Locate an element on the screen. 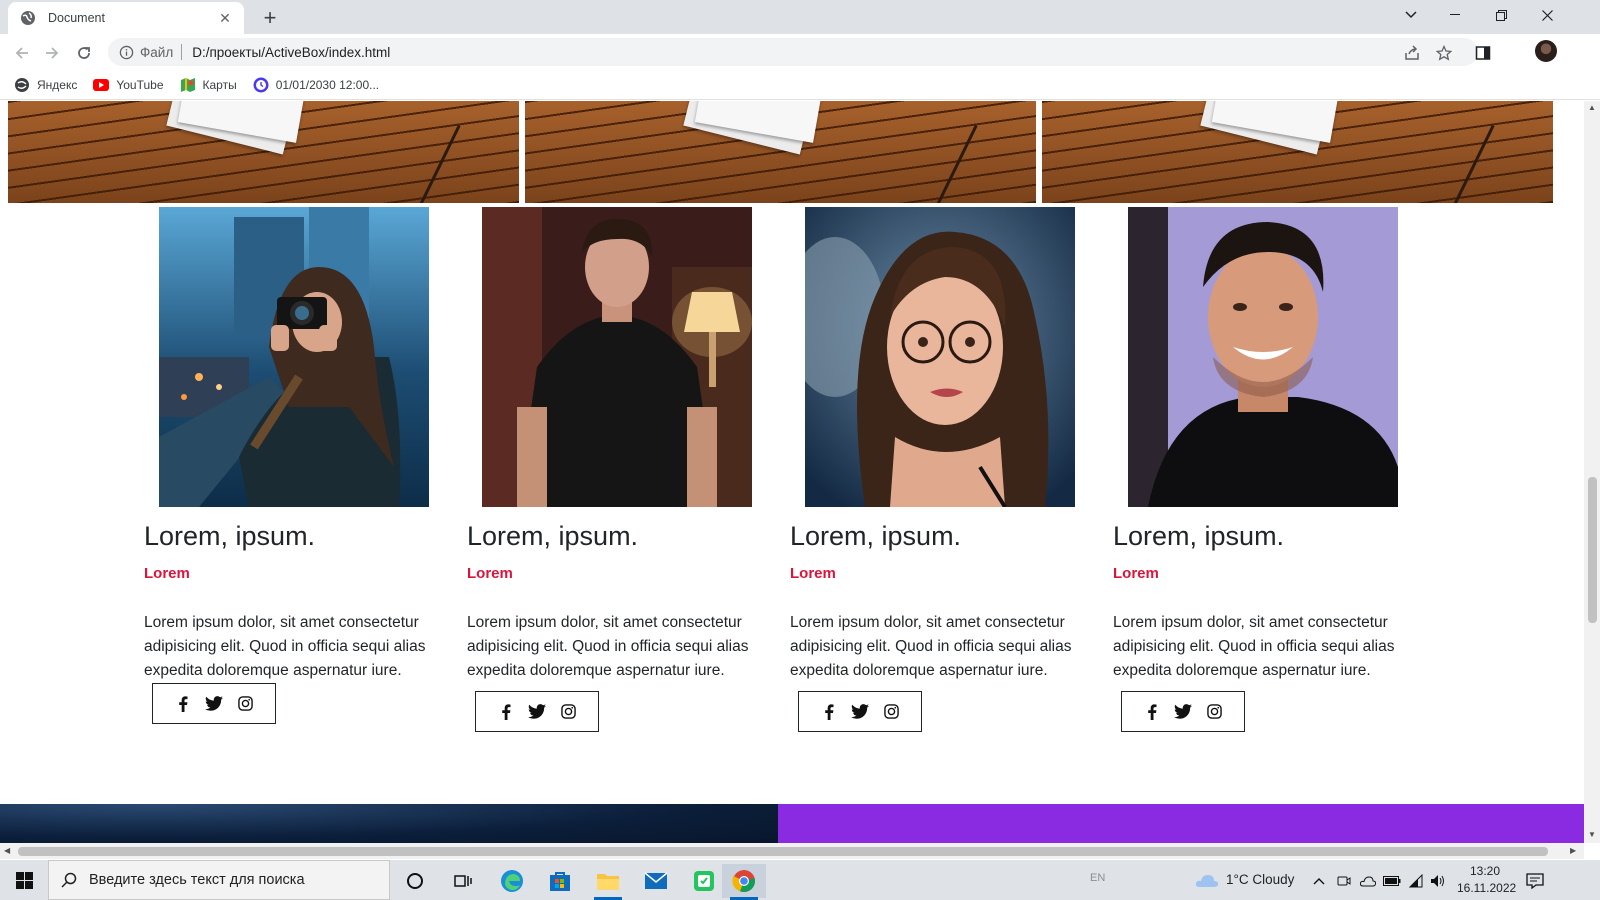 The height and width of the screenshot is (900, 1600). woman-with-camera-photo is located at coordinates (294, 357).